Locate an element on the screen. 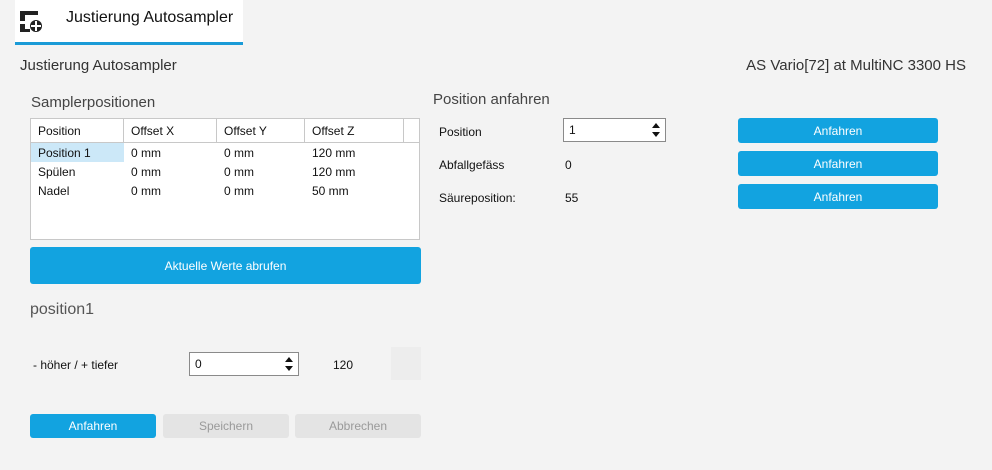 Image resolution: width=992 pixels, height=470 pixels. device-name: AS Vario[72] at MultiNC 3300 HS is located at coordinates (856, 65).